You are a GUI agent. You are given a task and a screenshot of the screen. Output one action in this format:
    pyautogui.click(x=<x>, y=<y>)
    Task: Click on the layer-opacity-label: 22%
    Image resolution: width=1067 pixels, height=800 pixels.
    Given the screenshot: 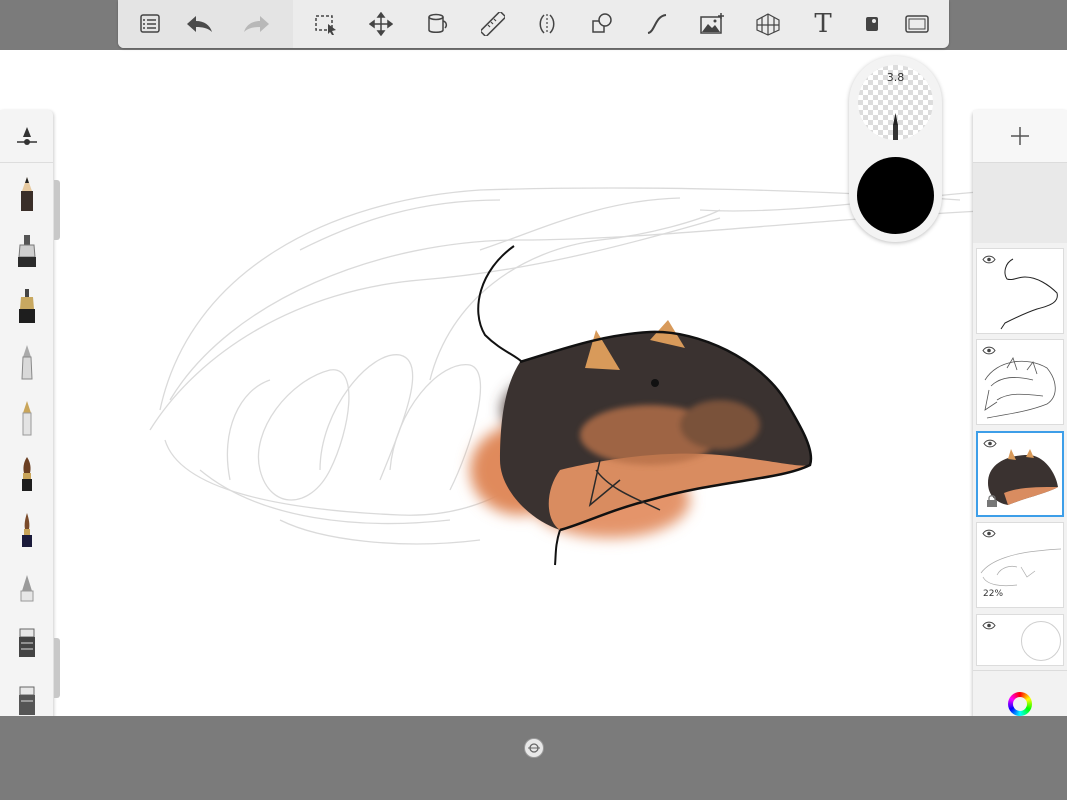 What is the action you would take?
    pyautogui.click(x=993, y=594)
    